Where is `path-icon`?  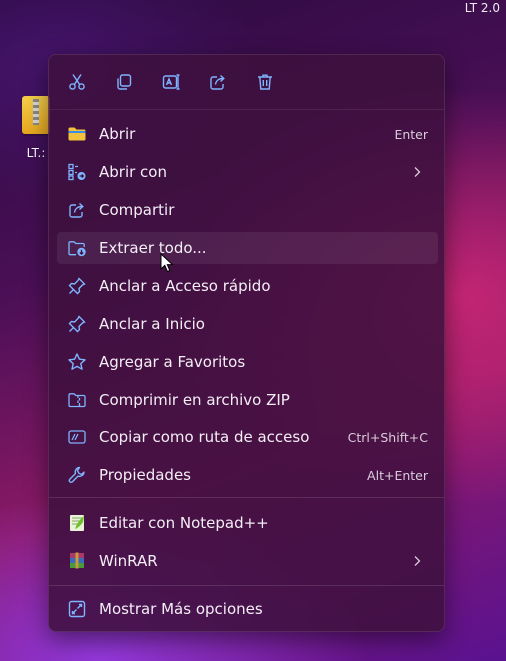 path-icon is located at coordinates (77, 437).